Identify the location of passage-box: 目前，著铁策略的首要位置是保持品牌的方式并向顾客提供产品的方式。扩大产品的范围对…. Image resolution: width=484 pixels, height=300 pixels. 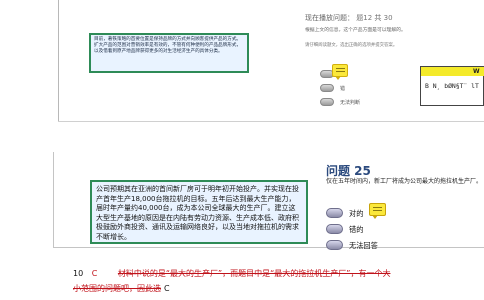
(169, 53).